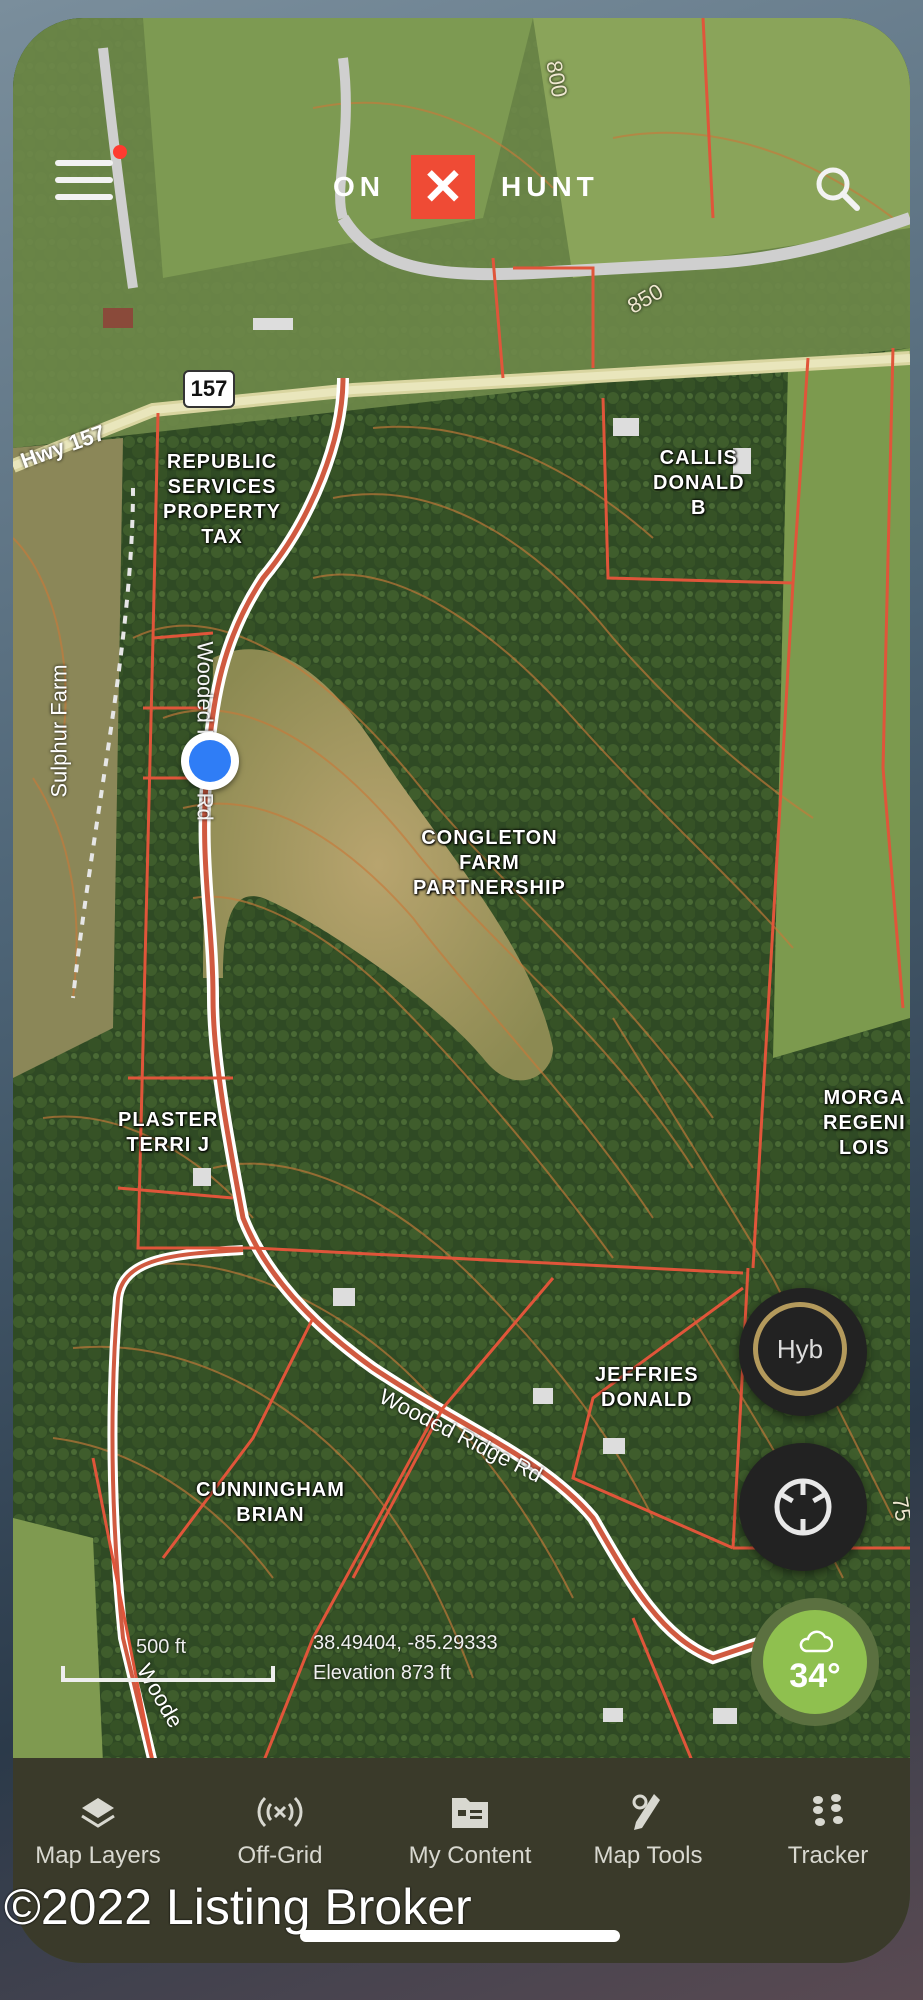  I want to click on off-grid-icon, so click(280, 1812).